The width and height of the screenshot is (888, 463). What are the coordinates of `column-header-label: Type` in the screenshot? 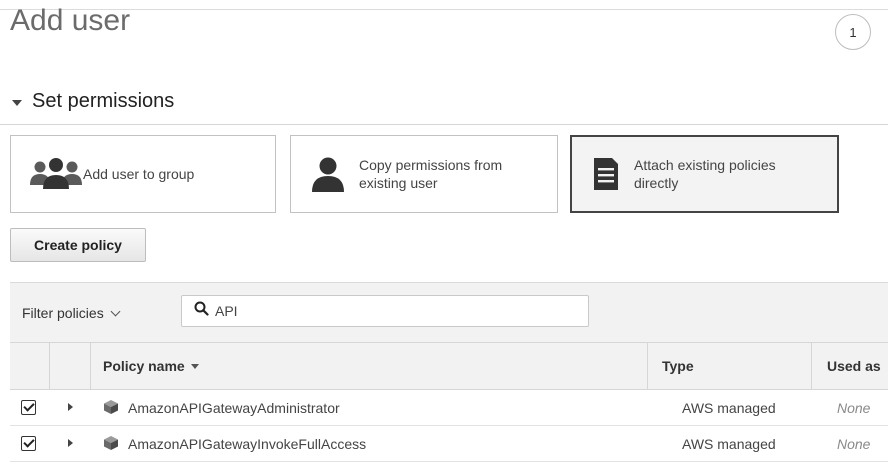 It's located at (678, 366).